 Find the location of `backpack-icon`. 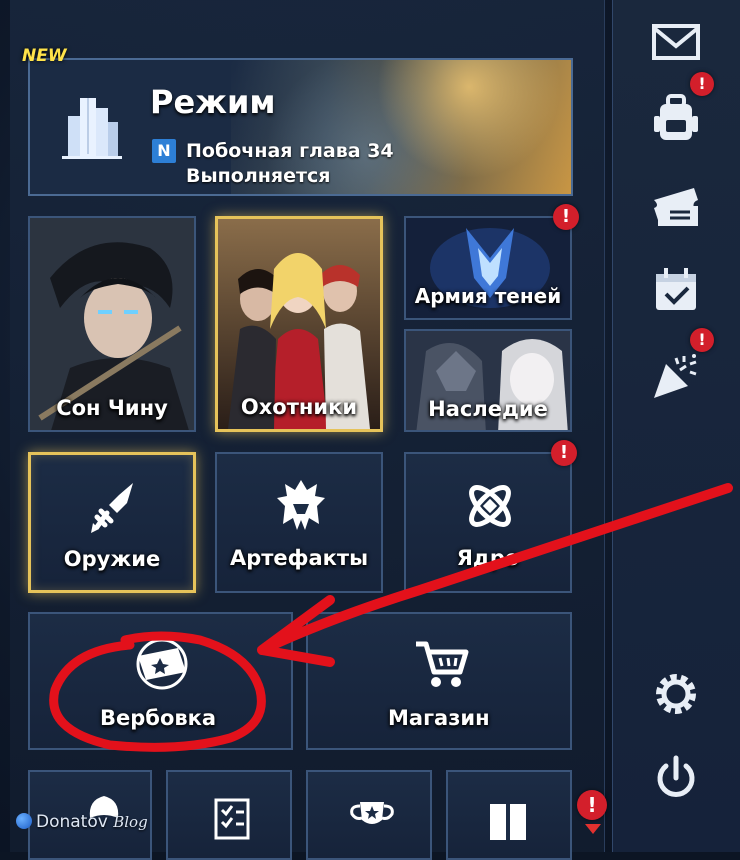

backpack-icon is located at coordinates (676, 118).